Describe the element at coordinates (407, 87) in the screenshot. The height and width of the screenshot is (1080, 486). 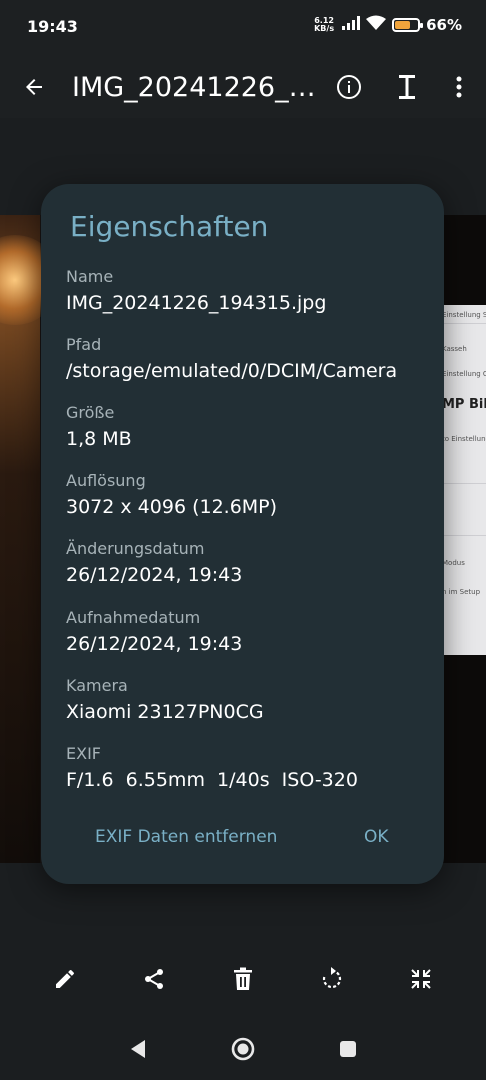
I see `text-cursor-icon` at that location.